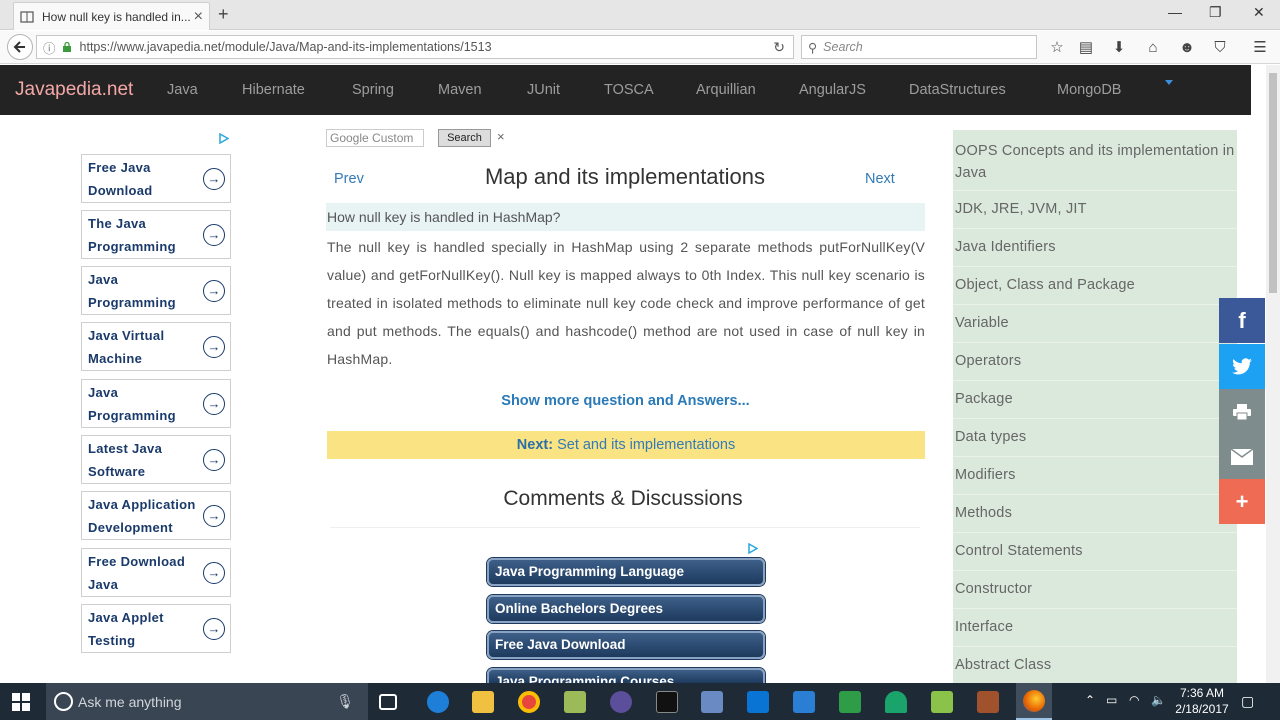  I want to click on bottom-ad-button: Free Java Download, so click(626, 645).